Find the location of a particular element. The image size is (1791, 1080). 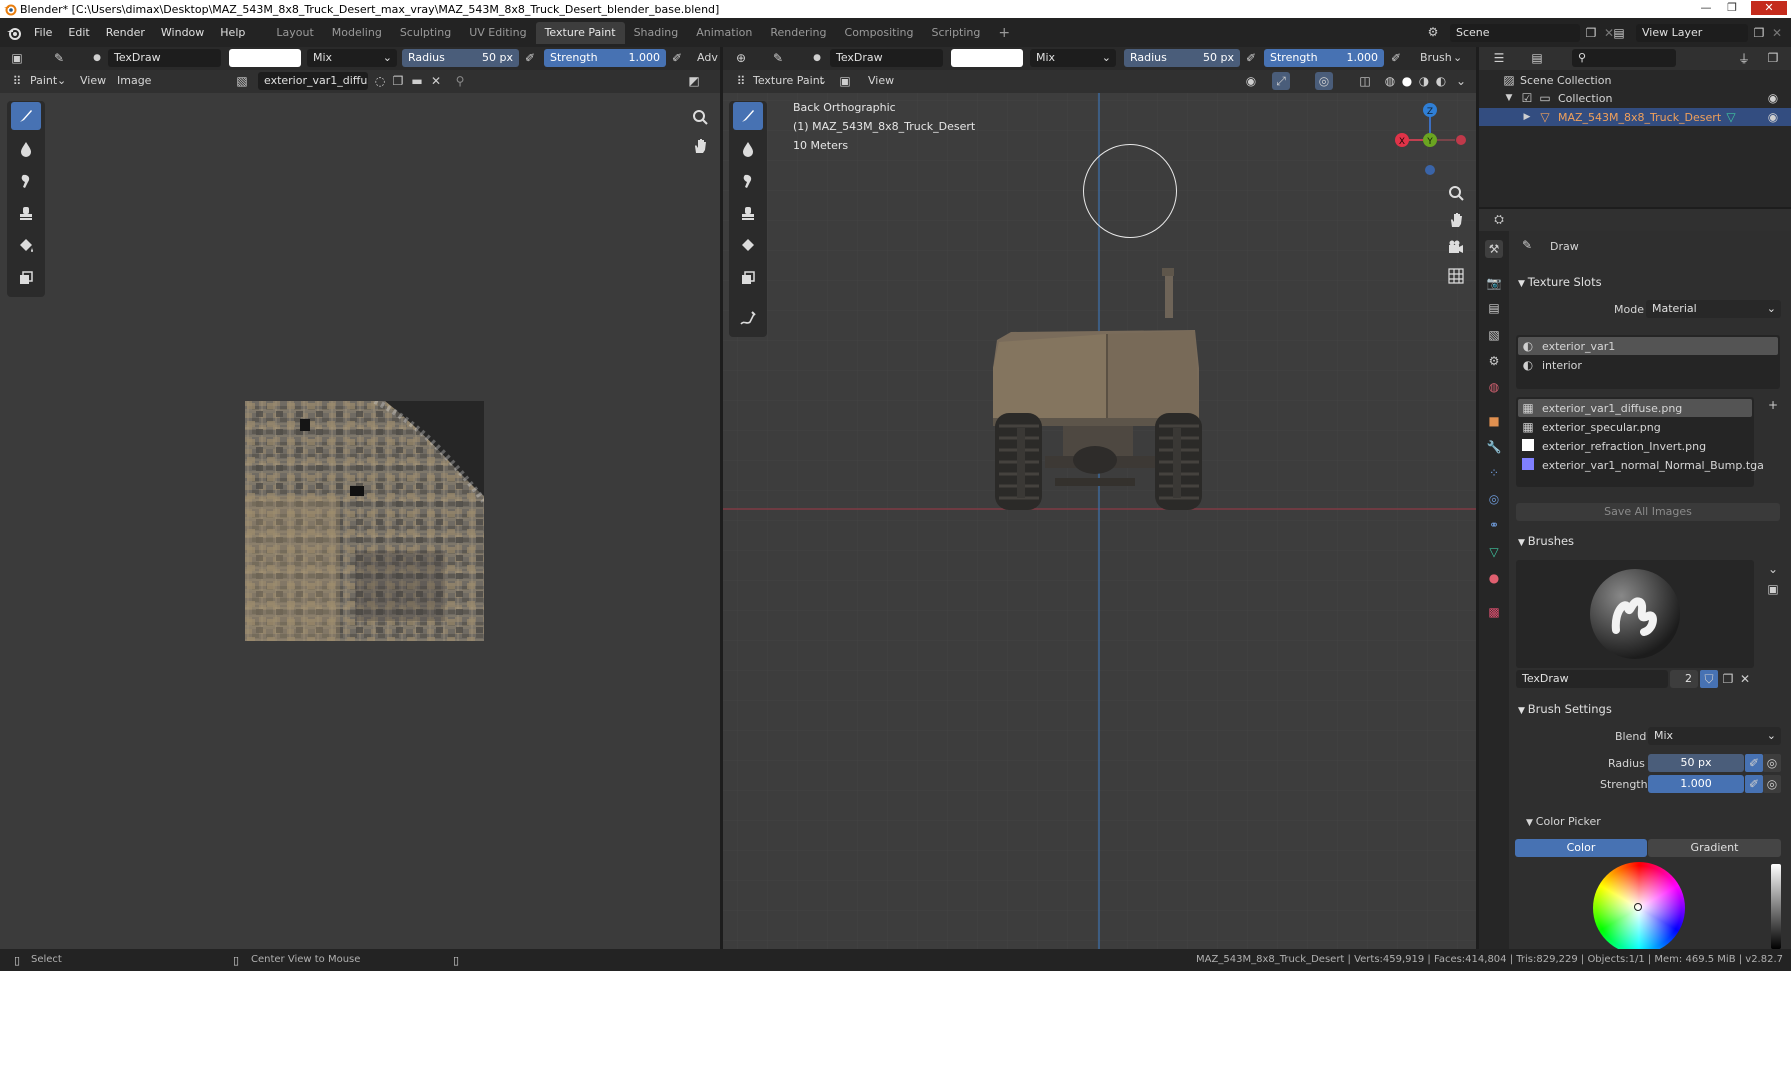

texture-slots-panel-header: ▼ Texture Slots is located at coordinates (1649, 282).